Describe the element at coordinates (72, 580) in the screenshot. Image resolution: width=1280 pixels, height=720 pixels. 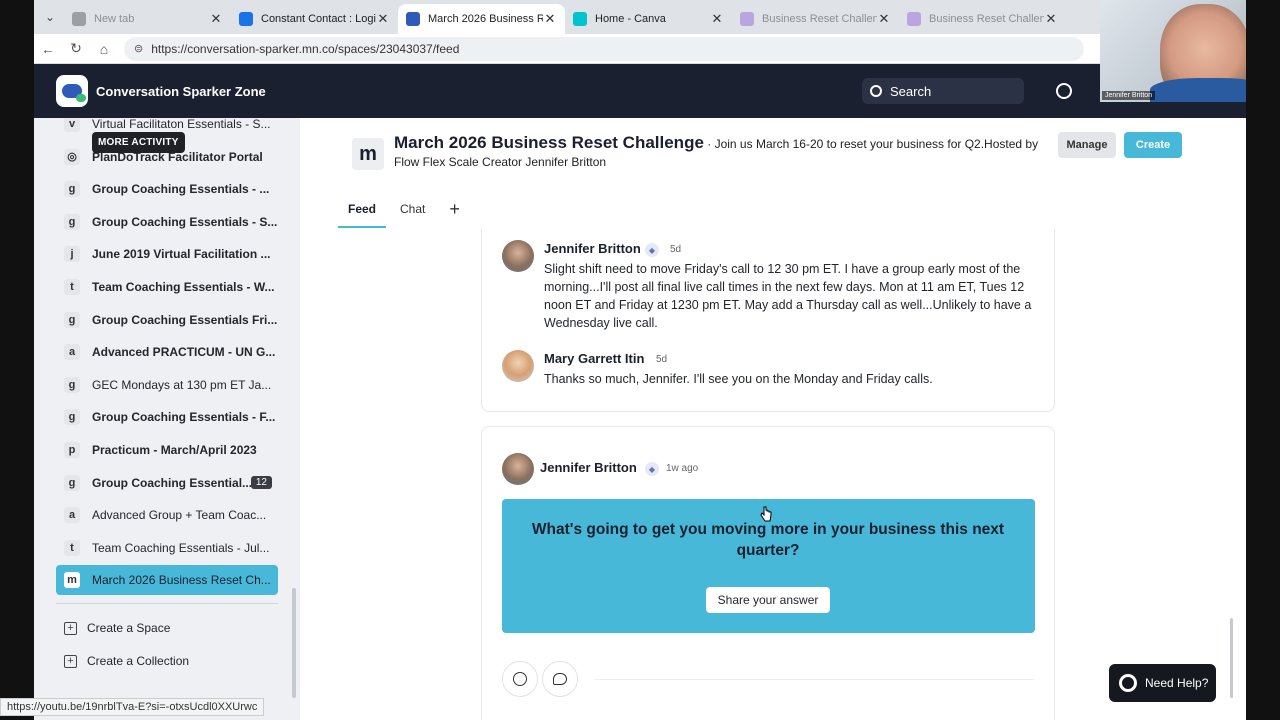
I see `space-letter-icon: m` at that location.